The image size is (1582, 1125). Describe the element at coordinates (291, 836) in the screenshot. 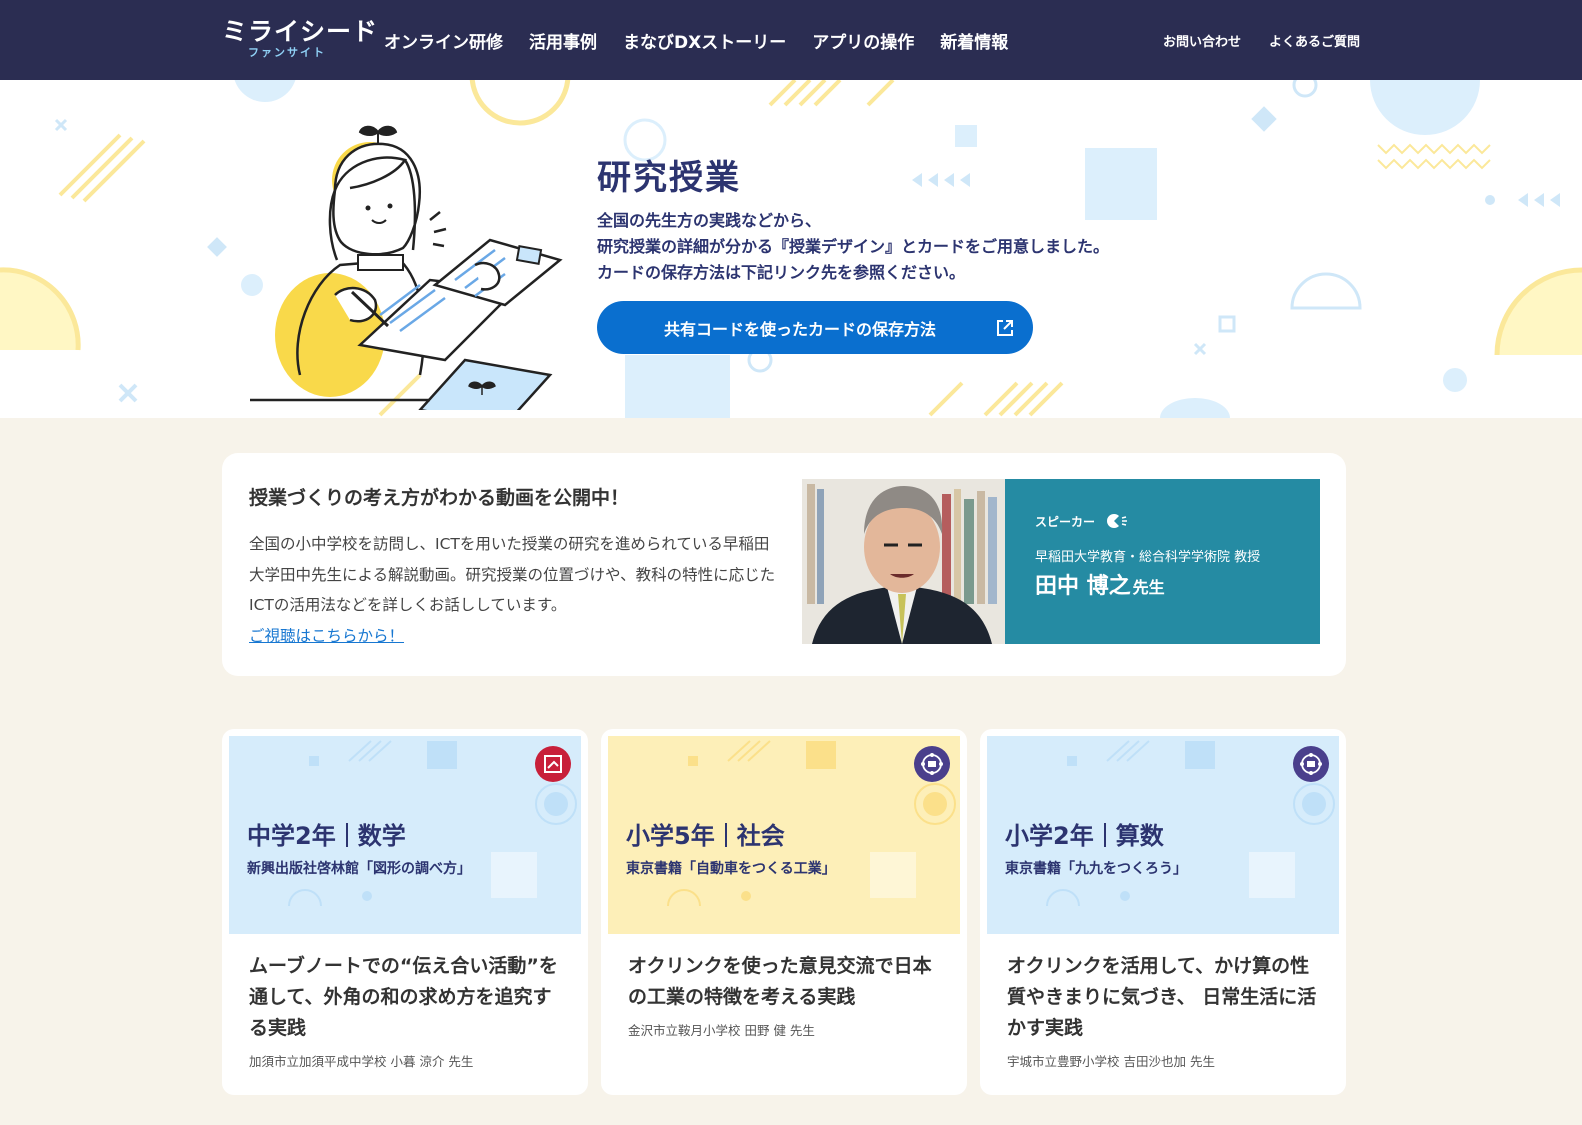

I see `lesson-grade: 中学2年` at that location.